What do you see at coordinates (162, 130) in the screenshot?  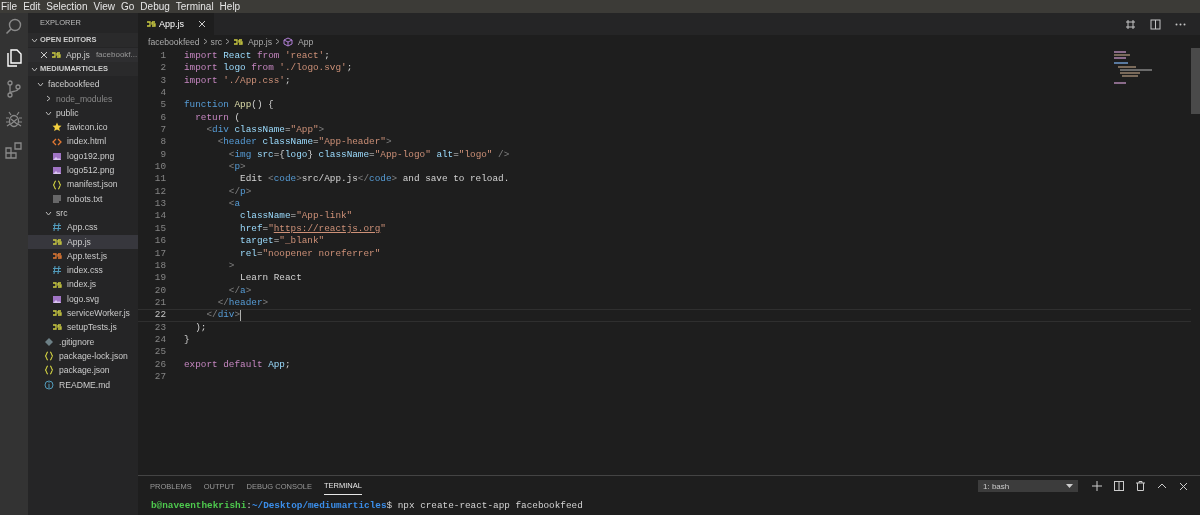 I see `line-number: 7` at bounding box center [162, 130].